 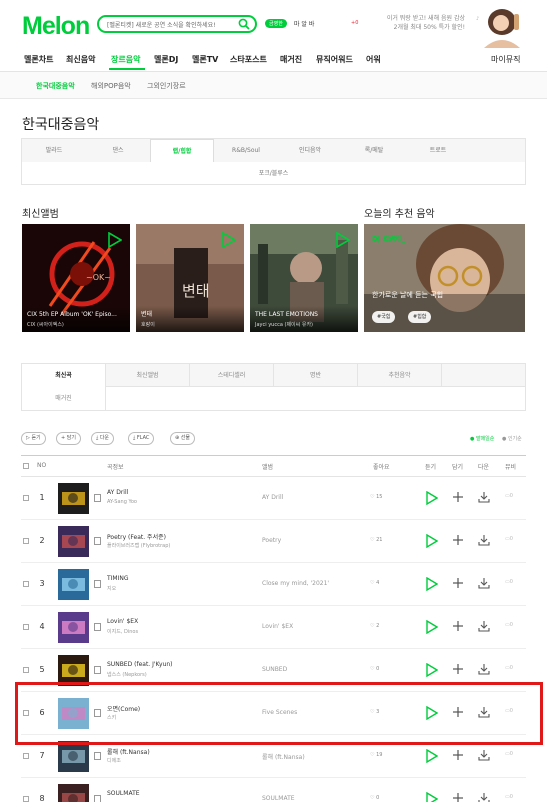 I want to click on table-row: 1 AY Drill AY-Sang Yoo AY Drill ♡ 15 ▭0, so click(x=273, y=498).